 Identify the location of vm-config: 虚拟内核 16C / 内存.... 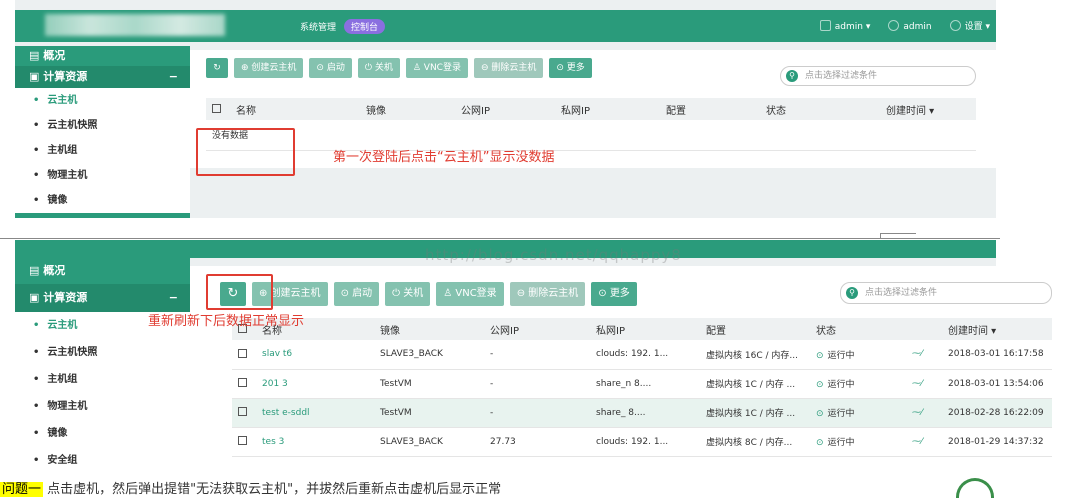
(755, 355).